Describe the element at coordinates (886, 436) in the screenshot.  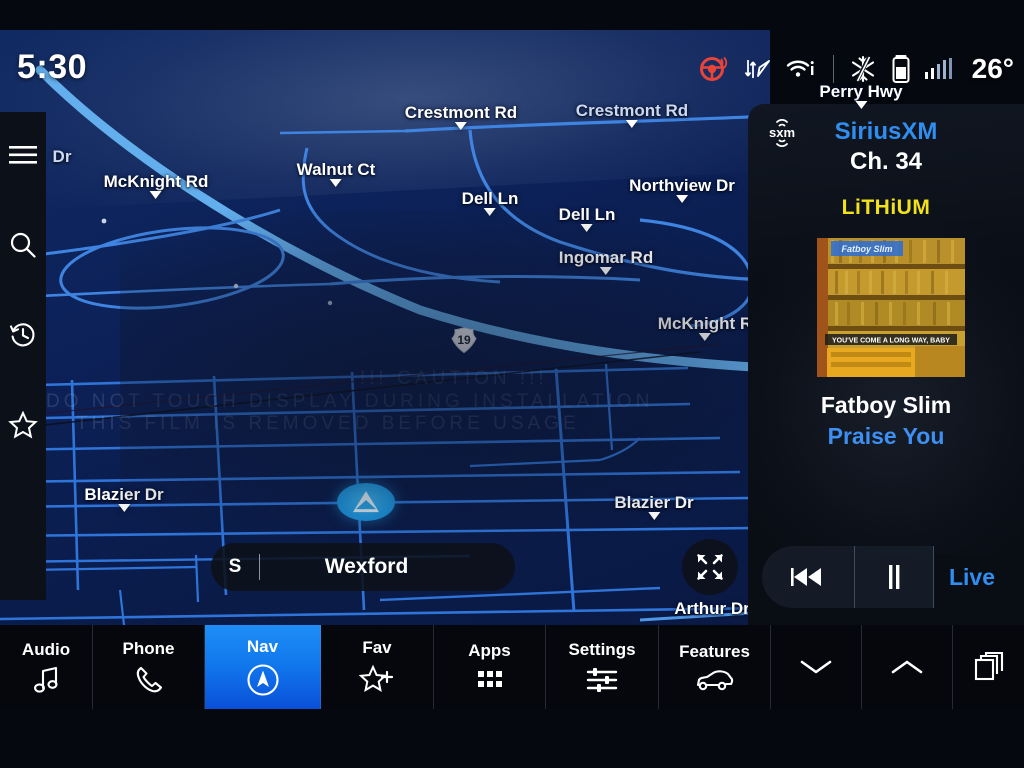
I see `track-title: Praise You` at that location.